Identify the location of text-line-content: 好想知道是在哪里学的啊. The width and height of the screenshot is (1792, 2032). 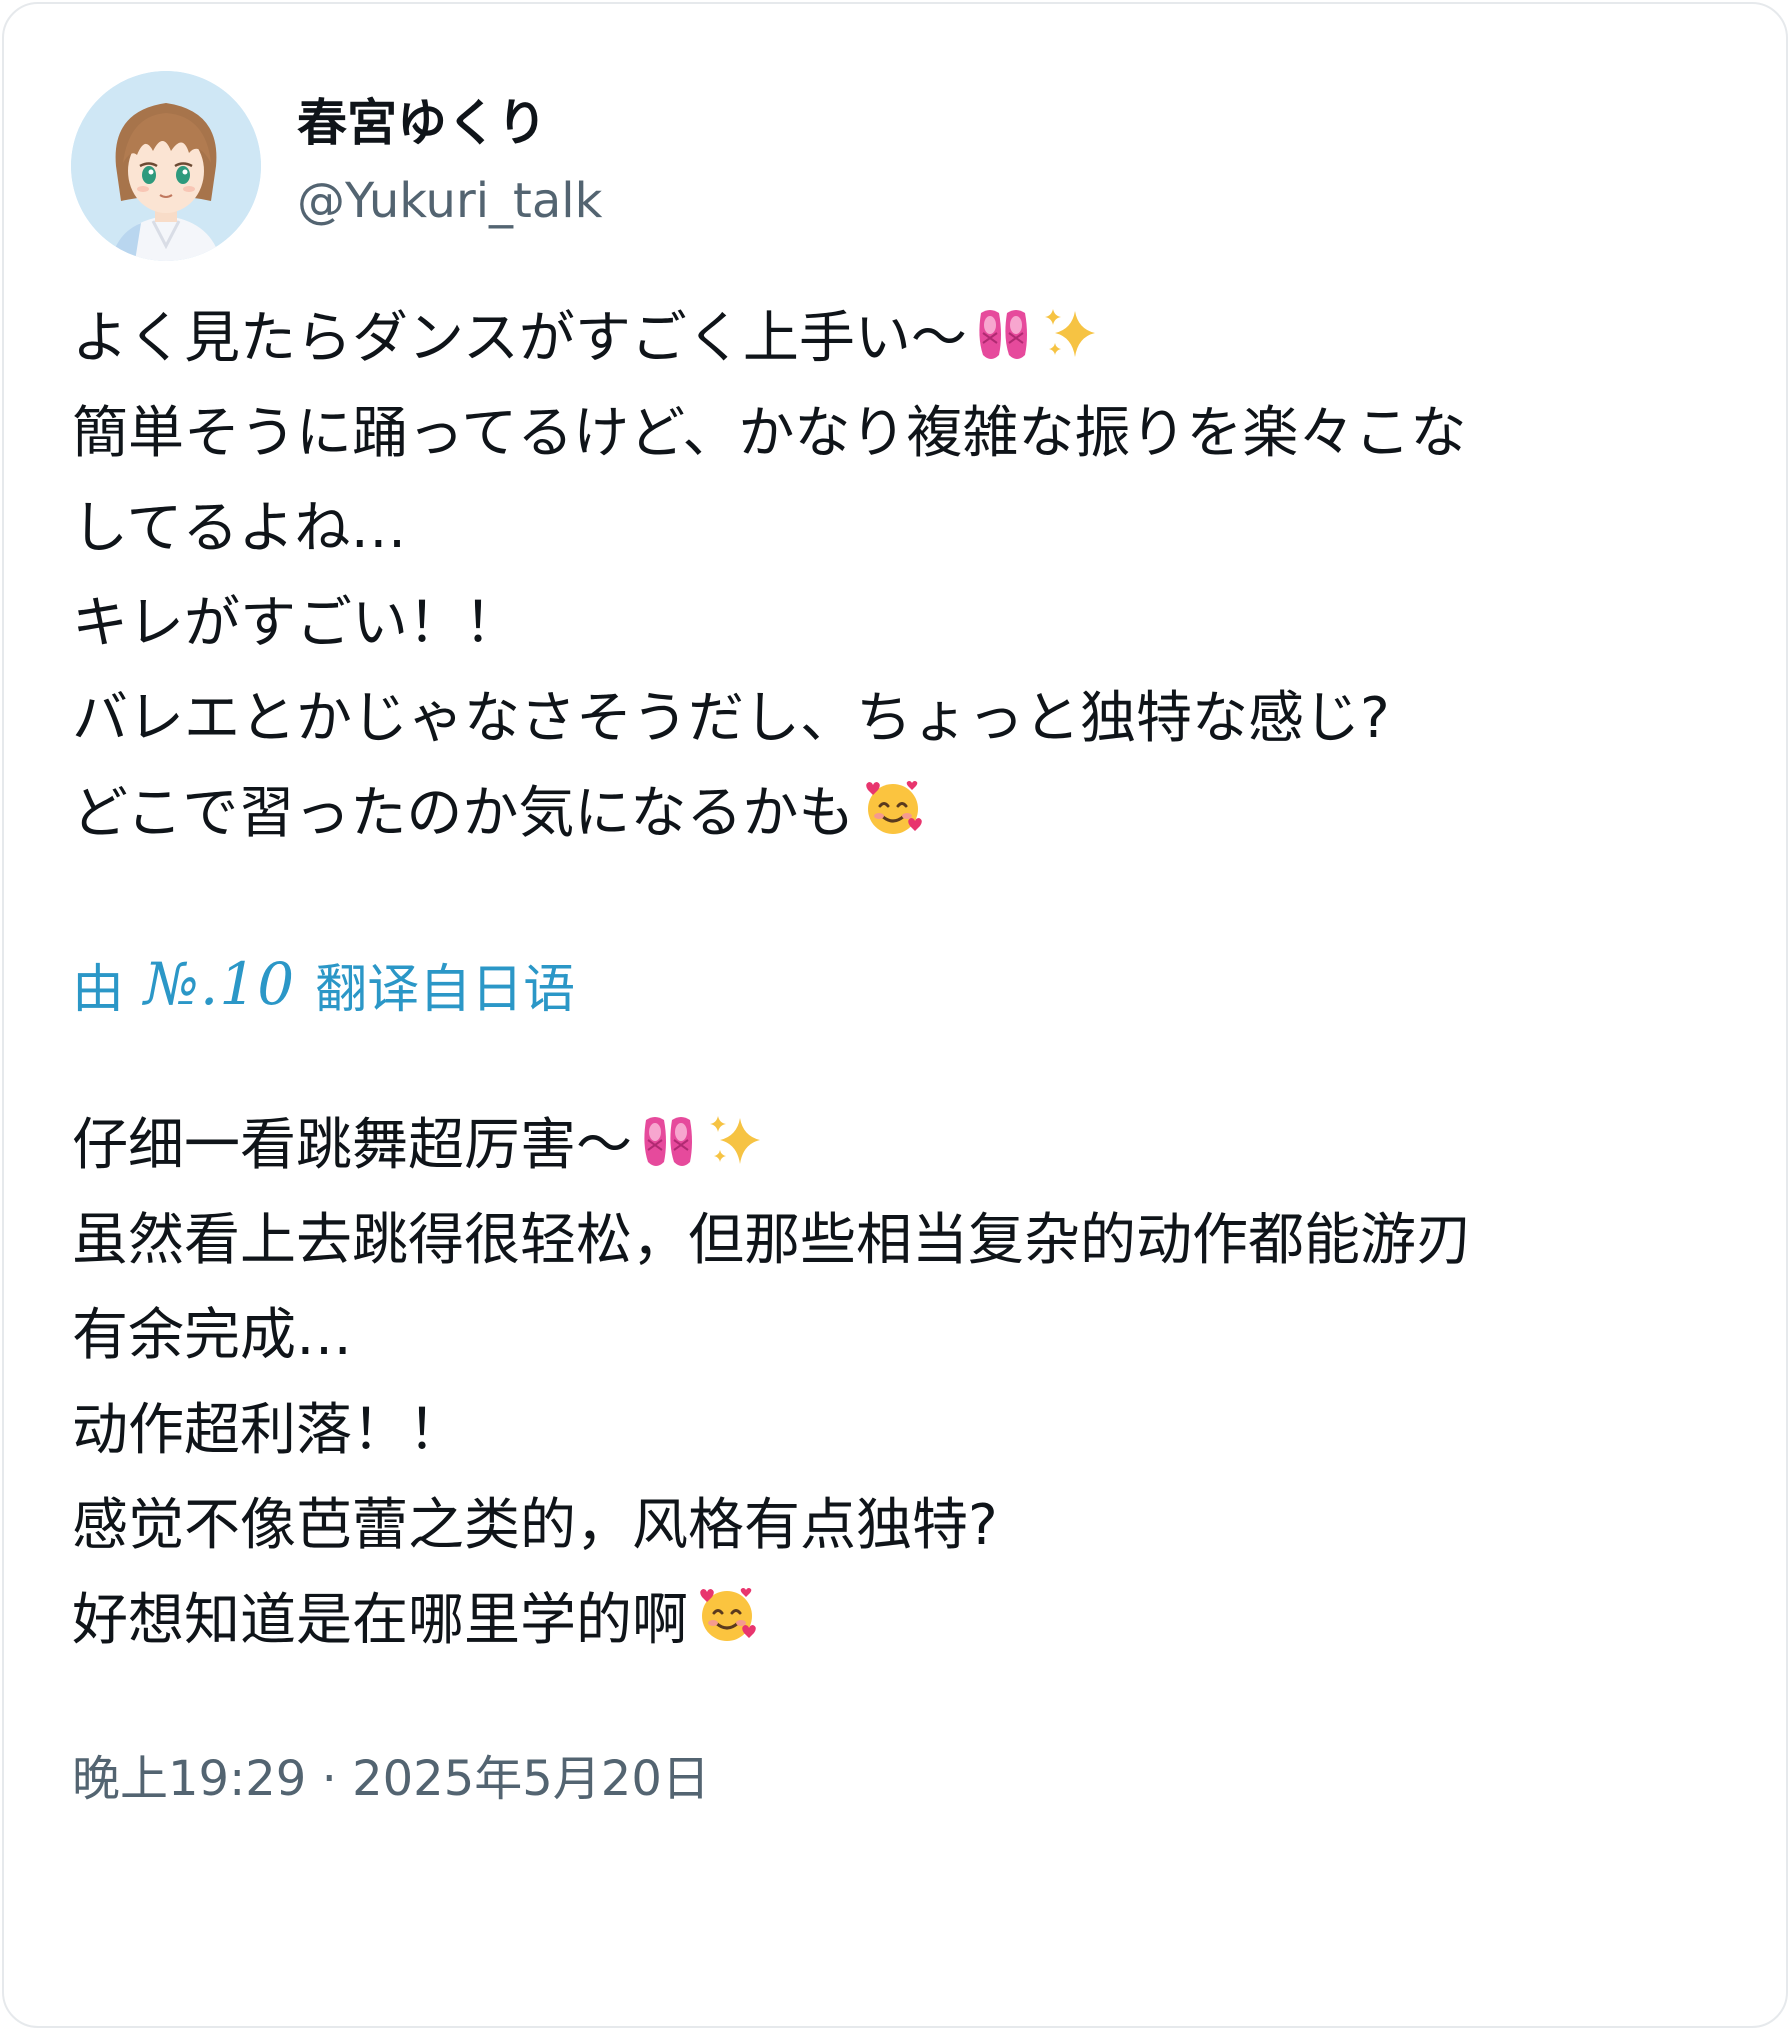
(380, 1620).